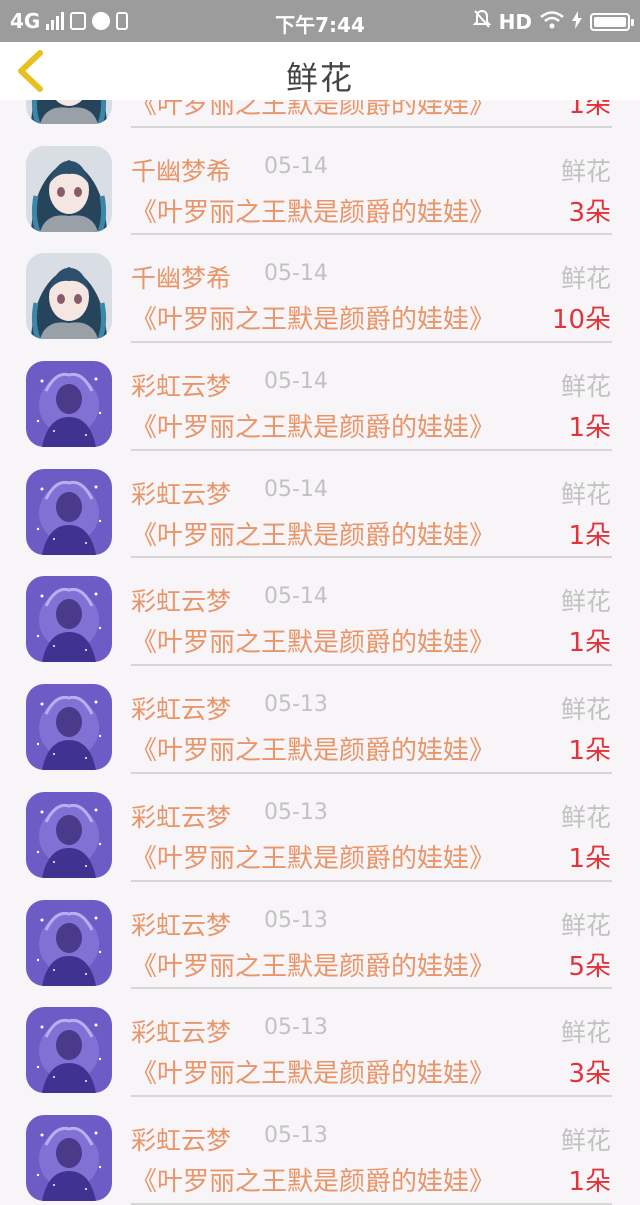 The height and width of the screenshot is (1205, 640). Describe the element at coordinates (320, 1043) in the screenshot. I see `list-item: 彩虹云梦 05-13 鲜花 《叶罗丽之王默是颜爵的娃娃》 3朵` at that location.